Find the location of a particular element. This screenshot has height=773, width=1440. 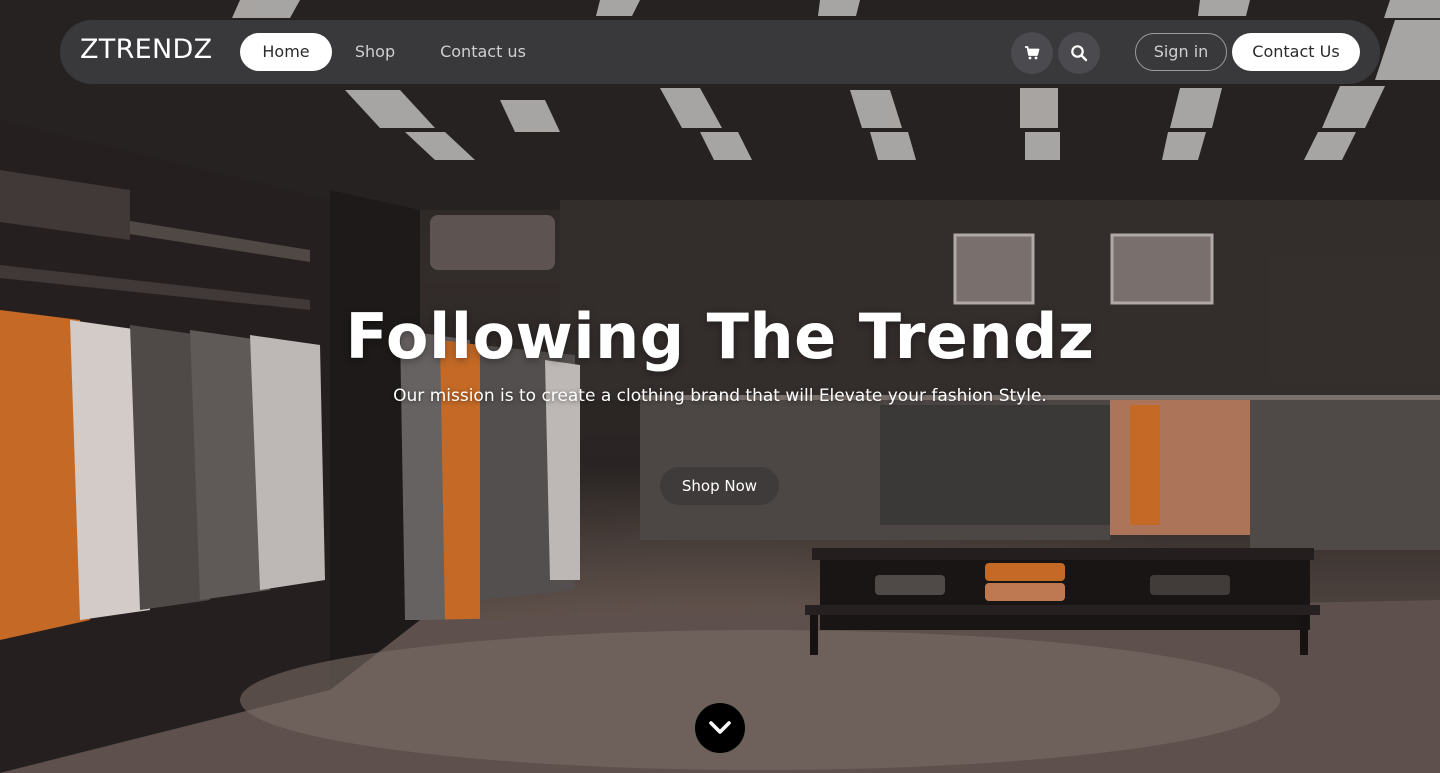

nav-link-shop: Shop is located at coordinates (375, 52).